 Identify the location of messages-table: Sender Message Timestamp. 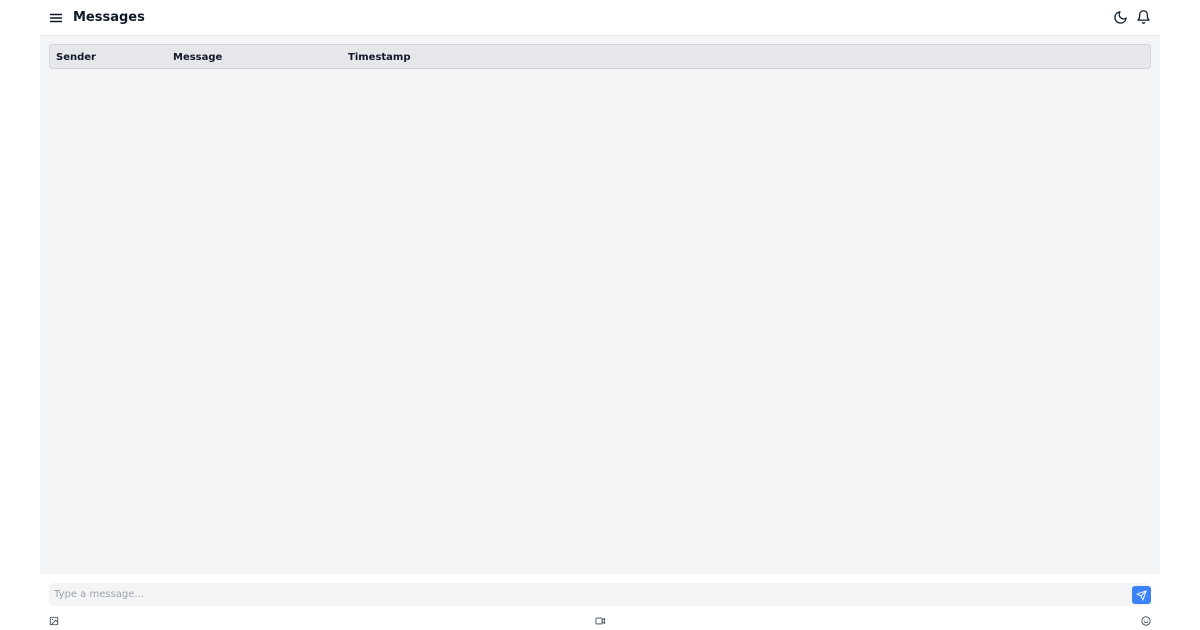
(600, 56).